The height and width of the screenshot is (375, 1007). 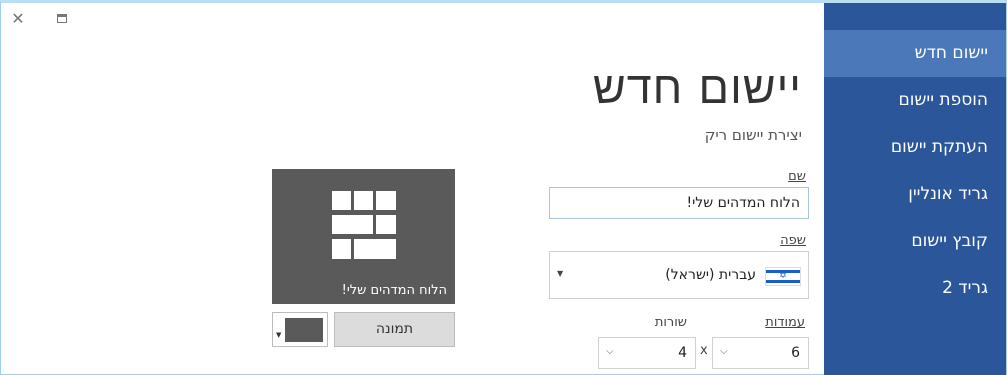 What do you see at coordinates (915, 194) in the screenshot?
I see `sidebar-item-grid-online: גריד אונליין` at bounding box center [915, 194].